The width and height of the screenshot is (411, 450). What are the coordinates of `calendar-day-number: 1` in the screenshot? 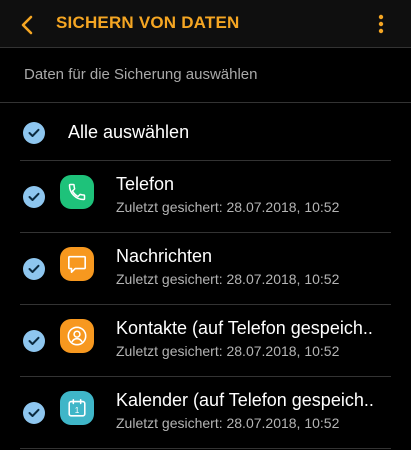 It's located at (77, 410).